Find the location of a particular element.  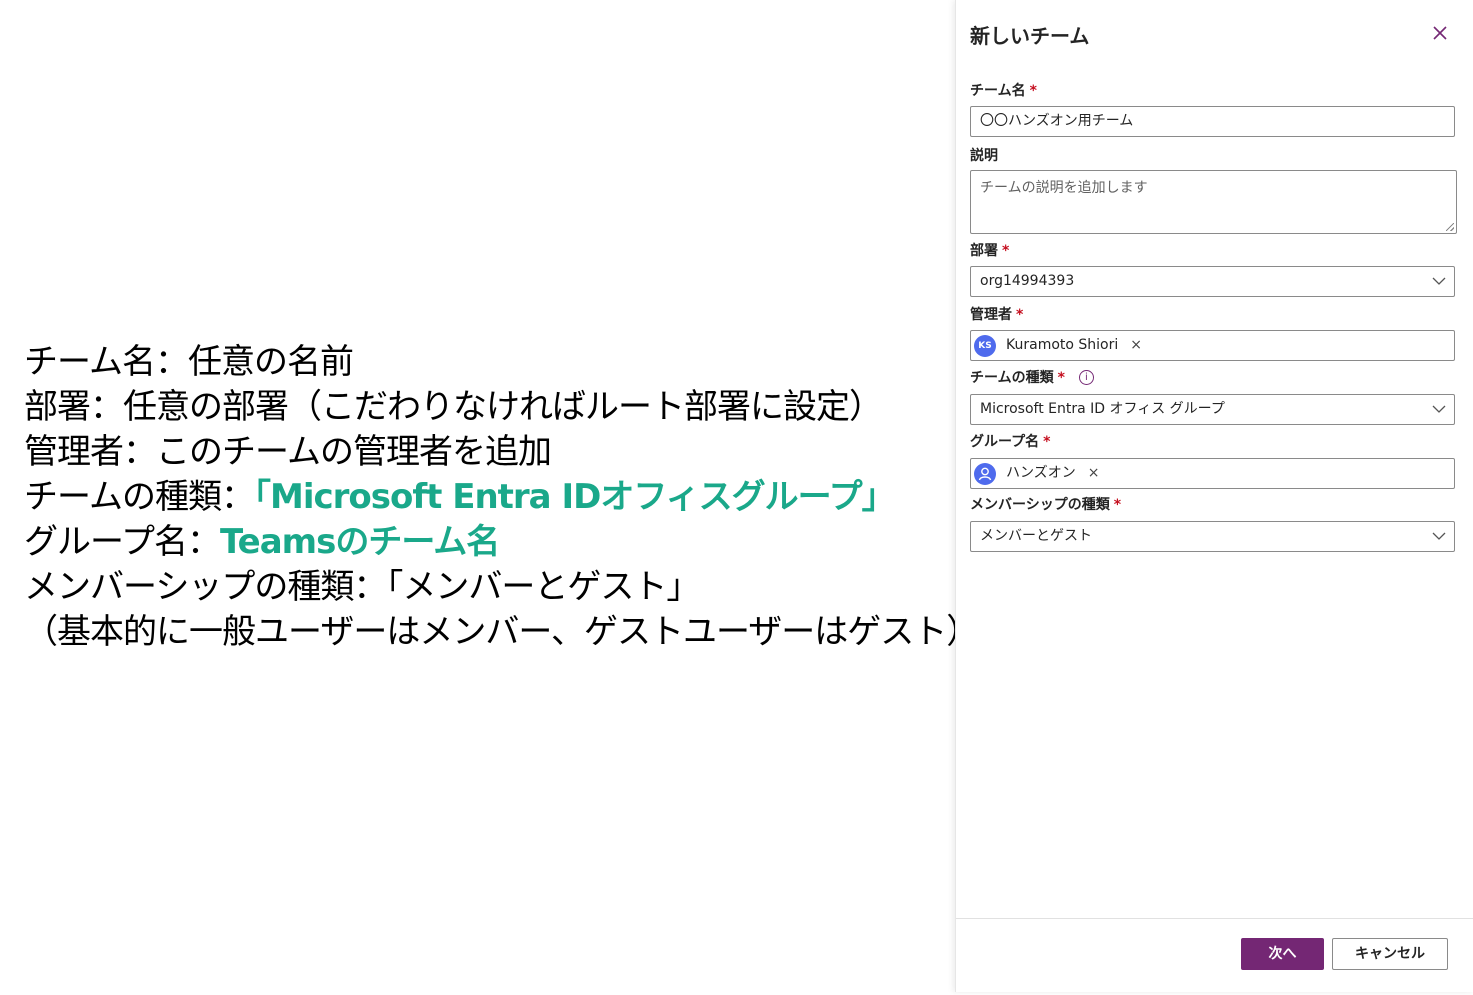

description-label: 説明 is located at coordinates (984, 155).